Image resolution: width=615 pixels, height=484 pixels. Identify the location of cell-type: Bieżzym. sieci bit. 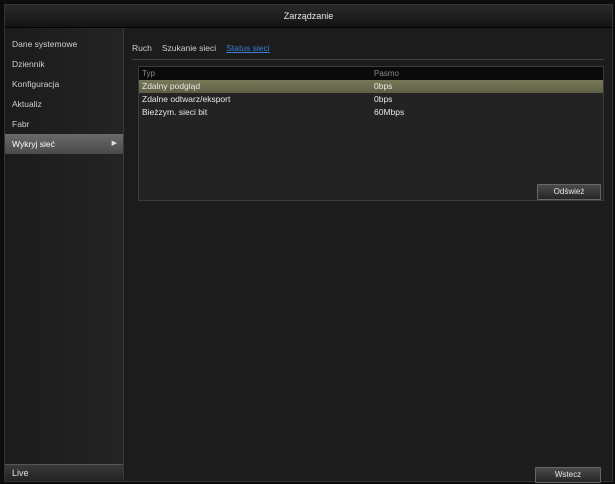
(175, 112).